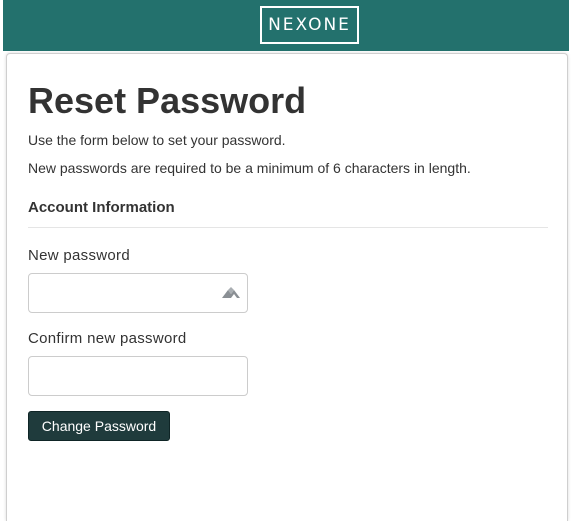 Image resolution: width=571 pixels, height=521 pixels. I want to click on new-password-field-wrapper, so click(138, 293).